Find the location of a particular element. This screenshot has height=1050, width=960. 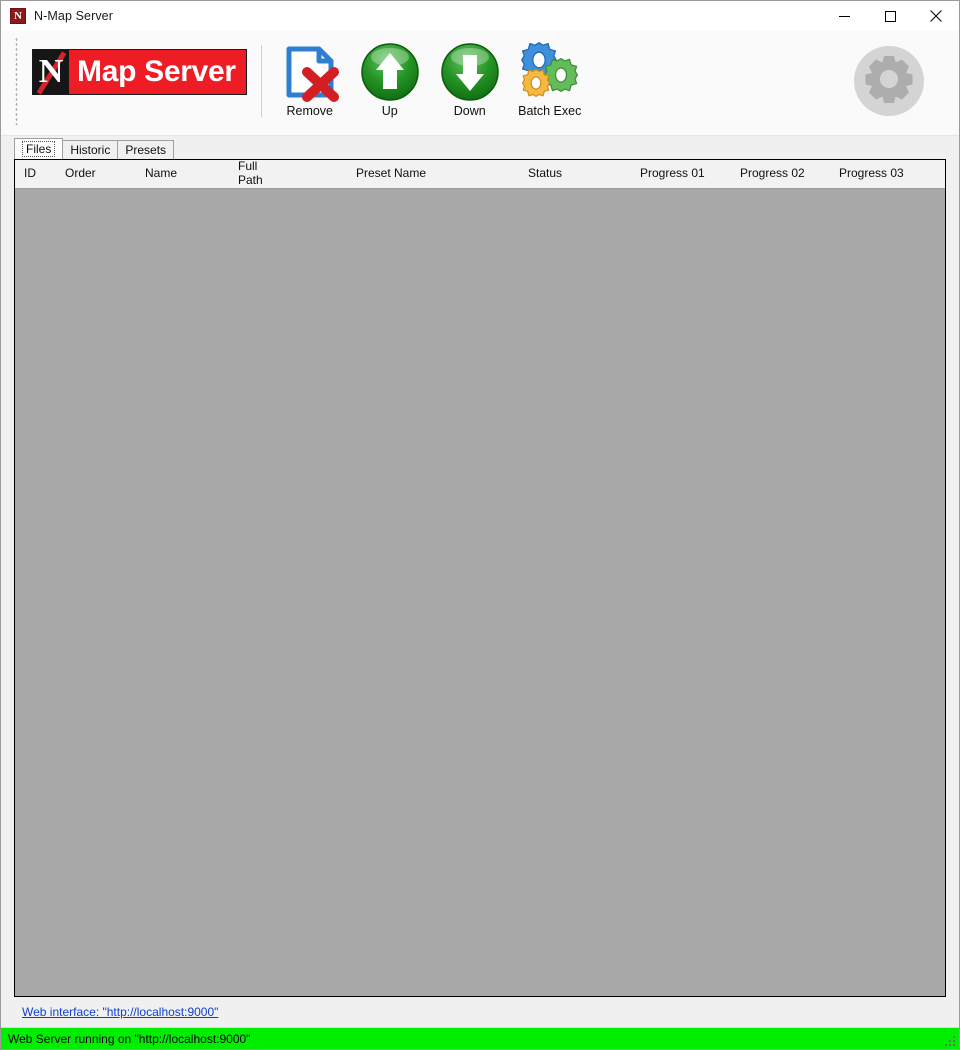

up-button: Up is located at coordinates (390, 74).